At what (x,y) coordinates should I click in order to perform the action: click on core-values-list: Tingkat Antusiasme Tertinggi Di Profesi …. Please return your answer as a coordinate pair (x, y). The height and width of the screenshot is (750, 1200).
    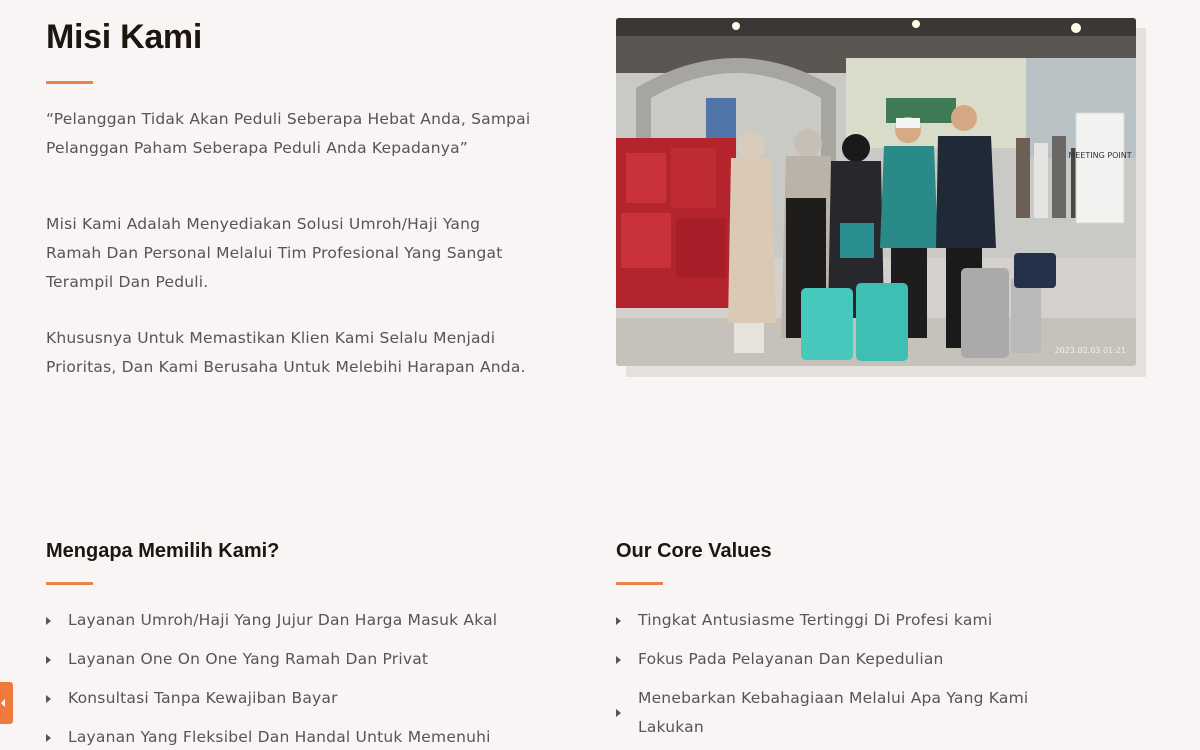
    Looking at the image, I should click on (831, 678).